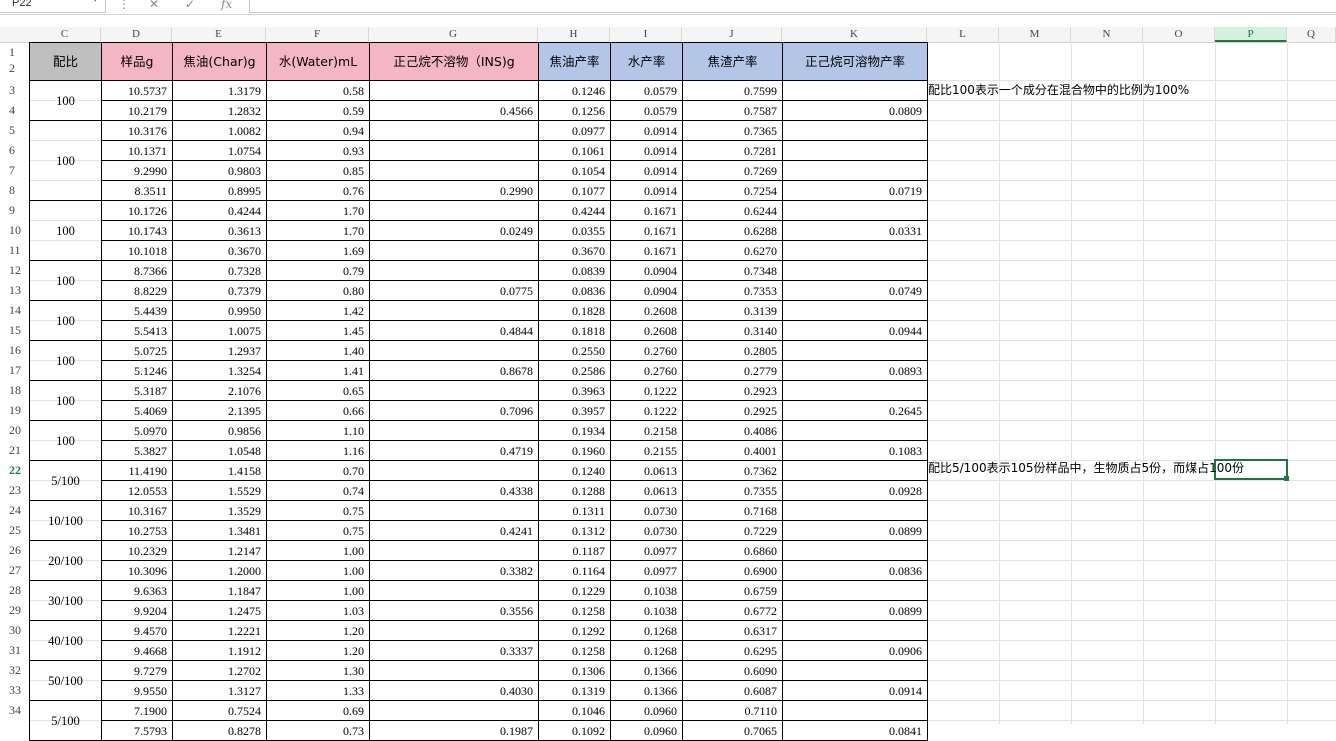  Describe the element at coordinates (318, 130) in the screenshot. I see `data-cell-water: 0.94` at that location.